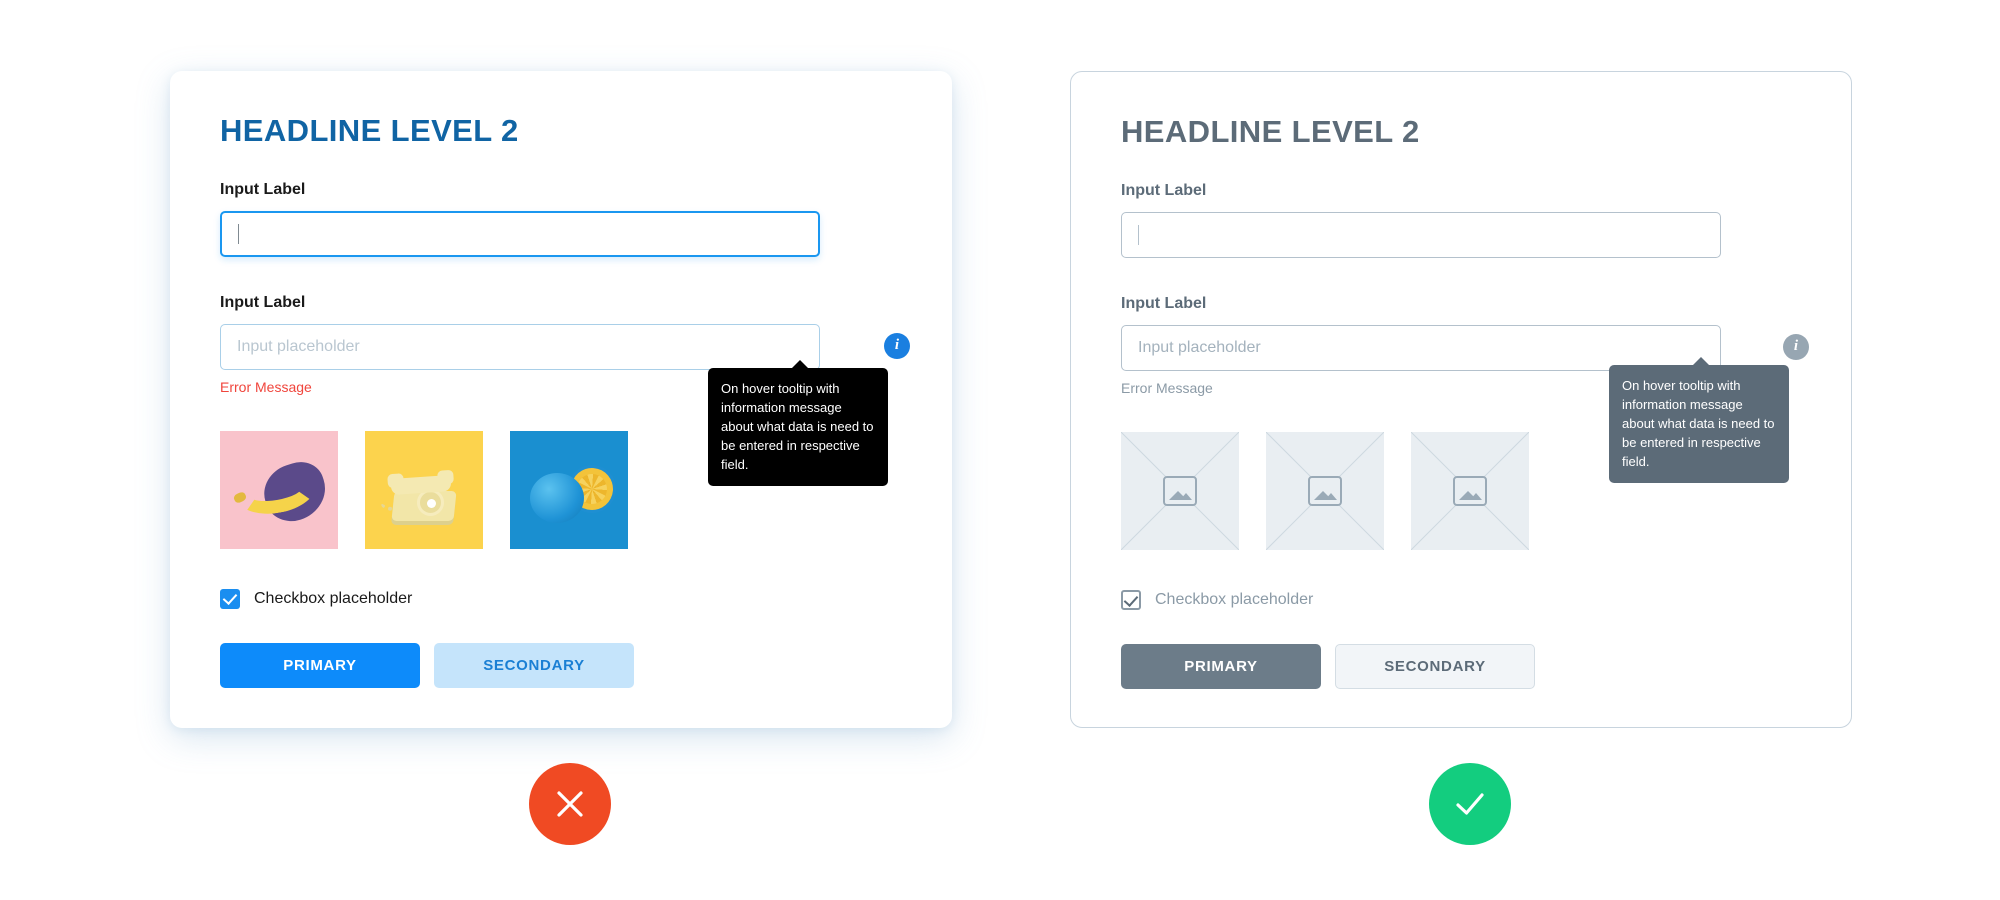  I want to click on rotary-phone-photo, so click(424, 489).